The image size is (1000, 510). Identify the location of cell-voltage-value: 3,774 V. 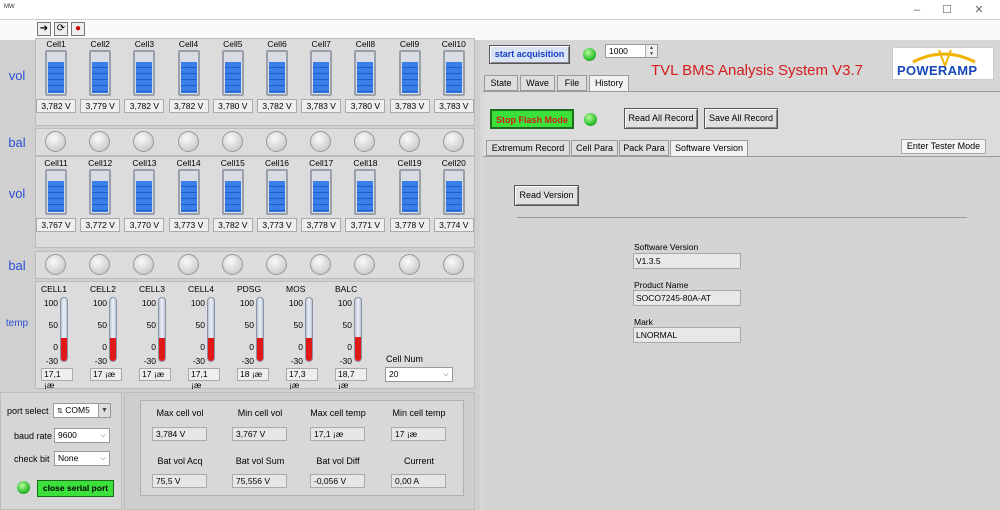
(453, 225).